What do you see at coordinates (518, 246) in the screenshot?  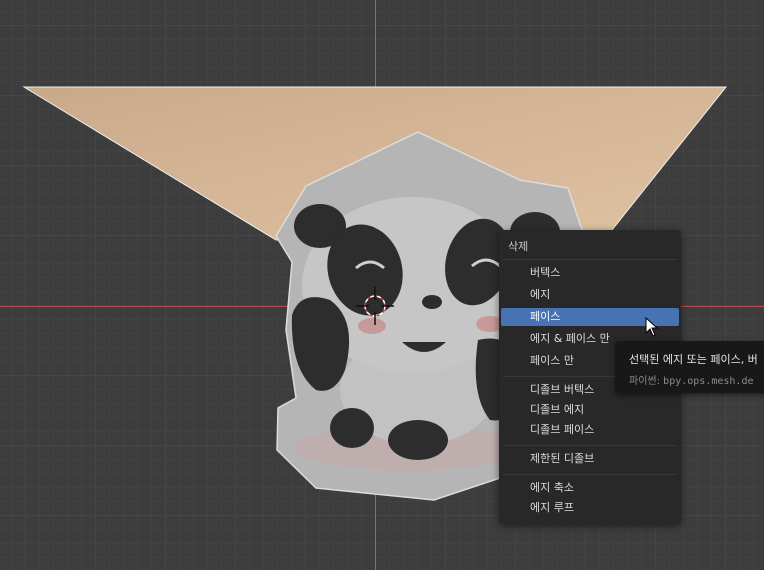 I see `menu-title: 삭제` at bounding box center [518, 246].